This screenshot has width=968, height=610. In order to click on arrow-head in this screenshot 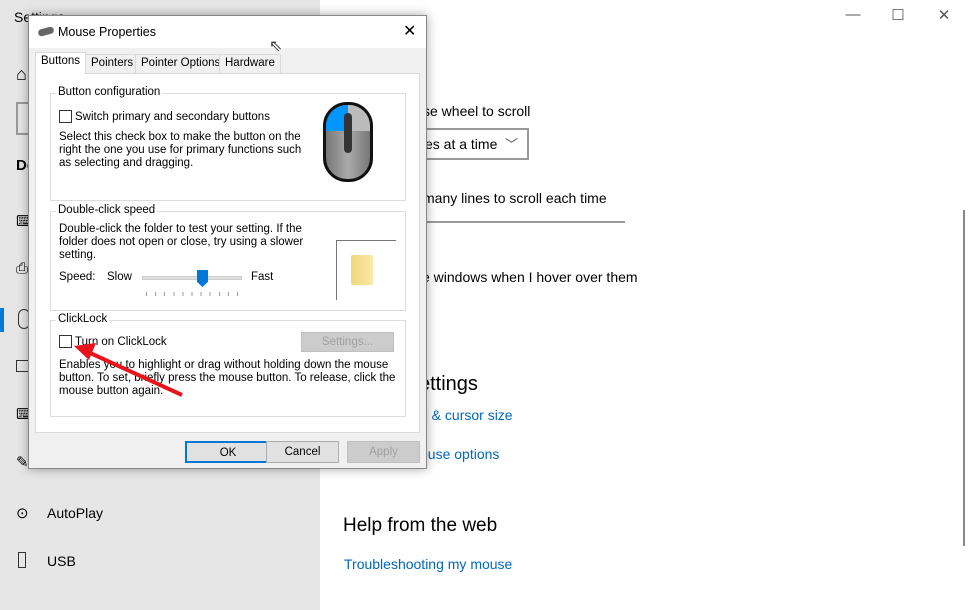, I will do `click(85, 351)`.